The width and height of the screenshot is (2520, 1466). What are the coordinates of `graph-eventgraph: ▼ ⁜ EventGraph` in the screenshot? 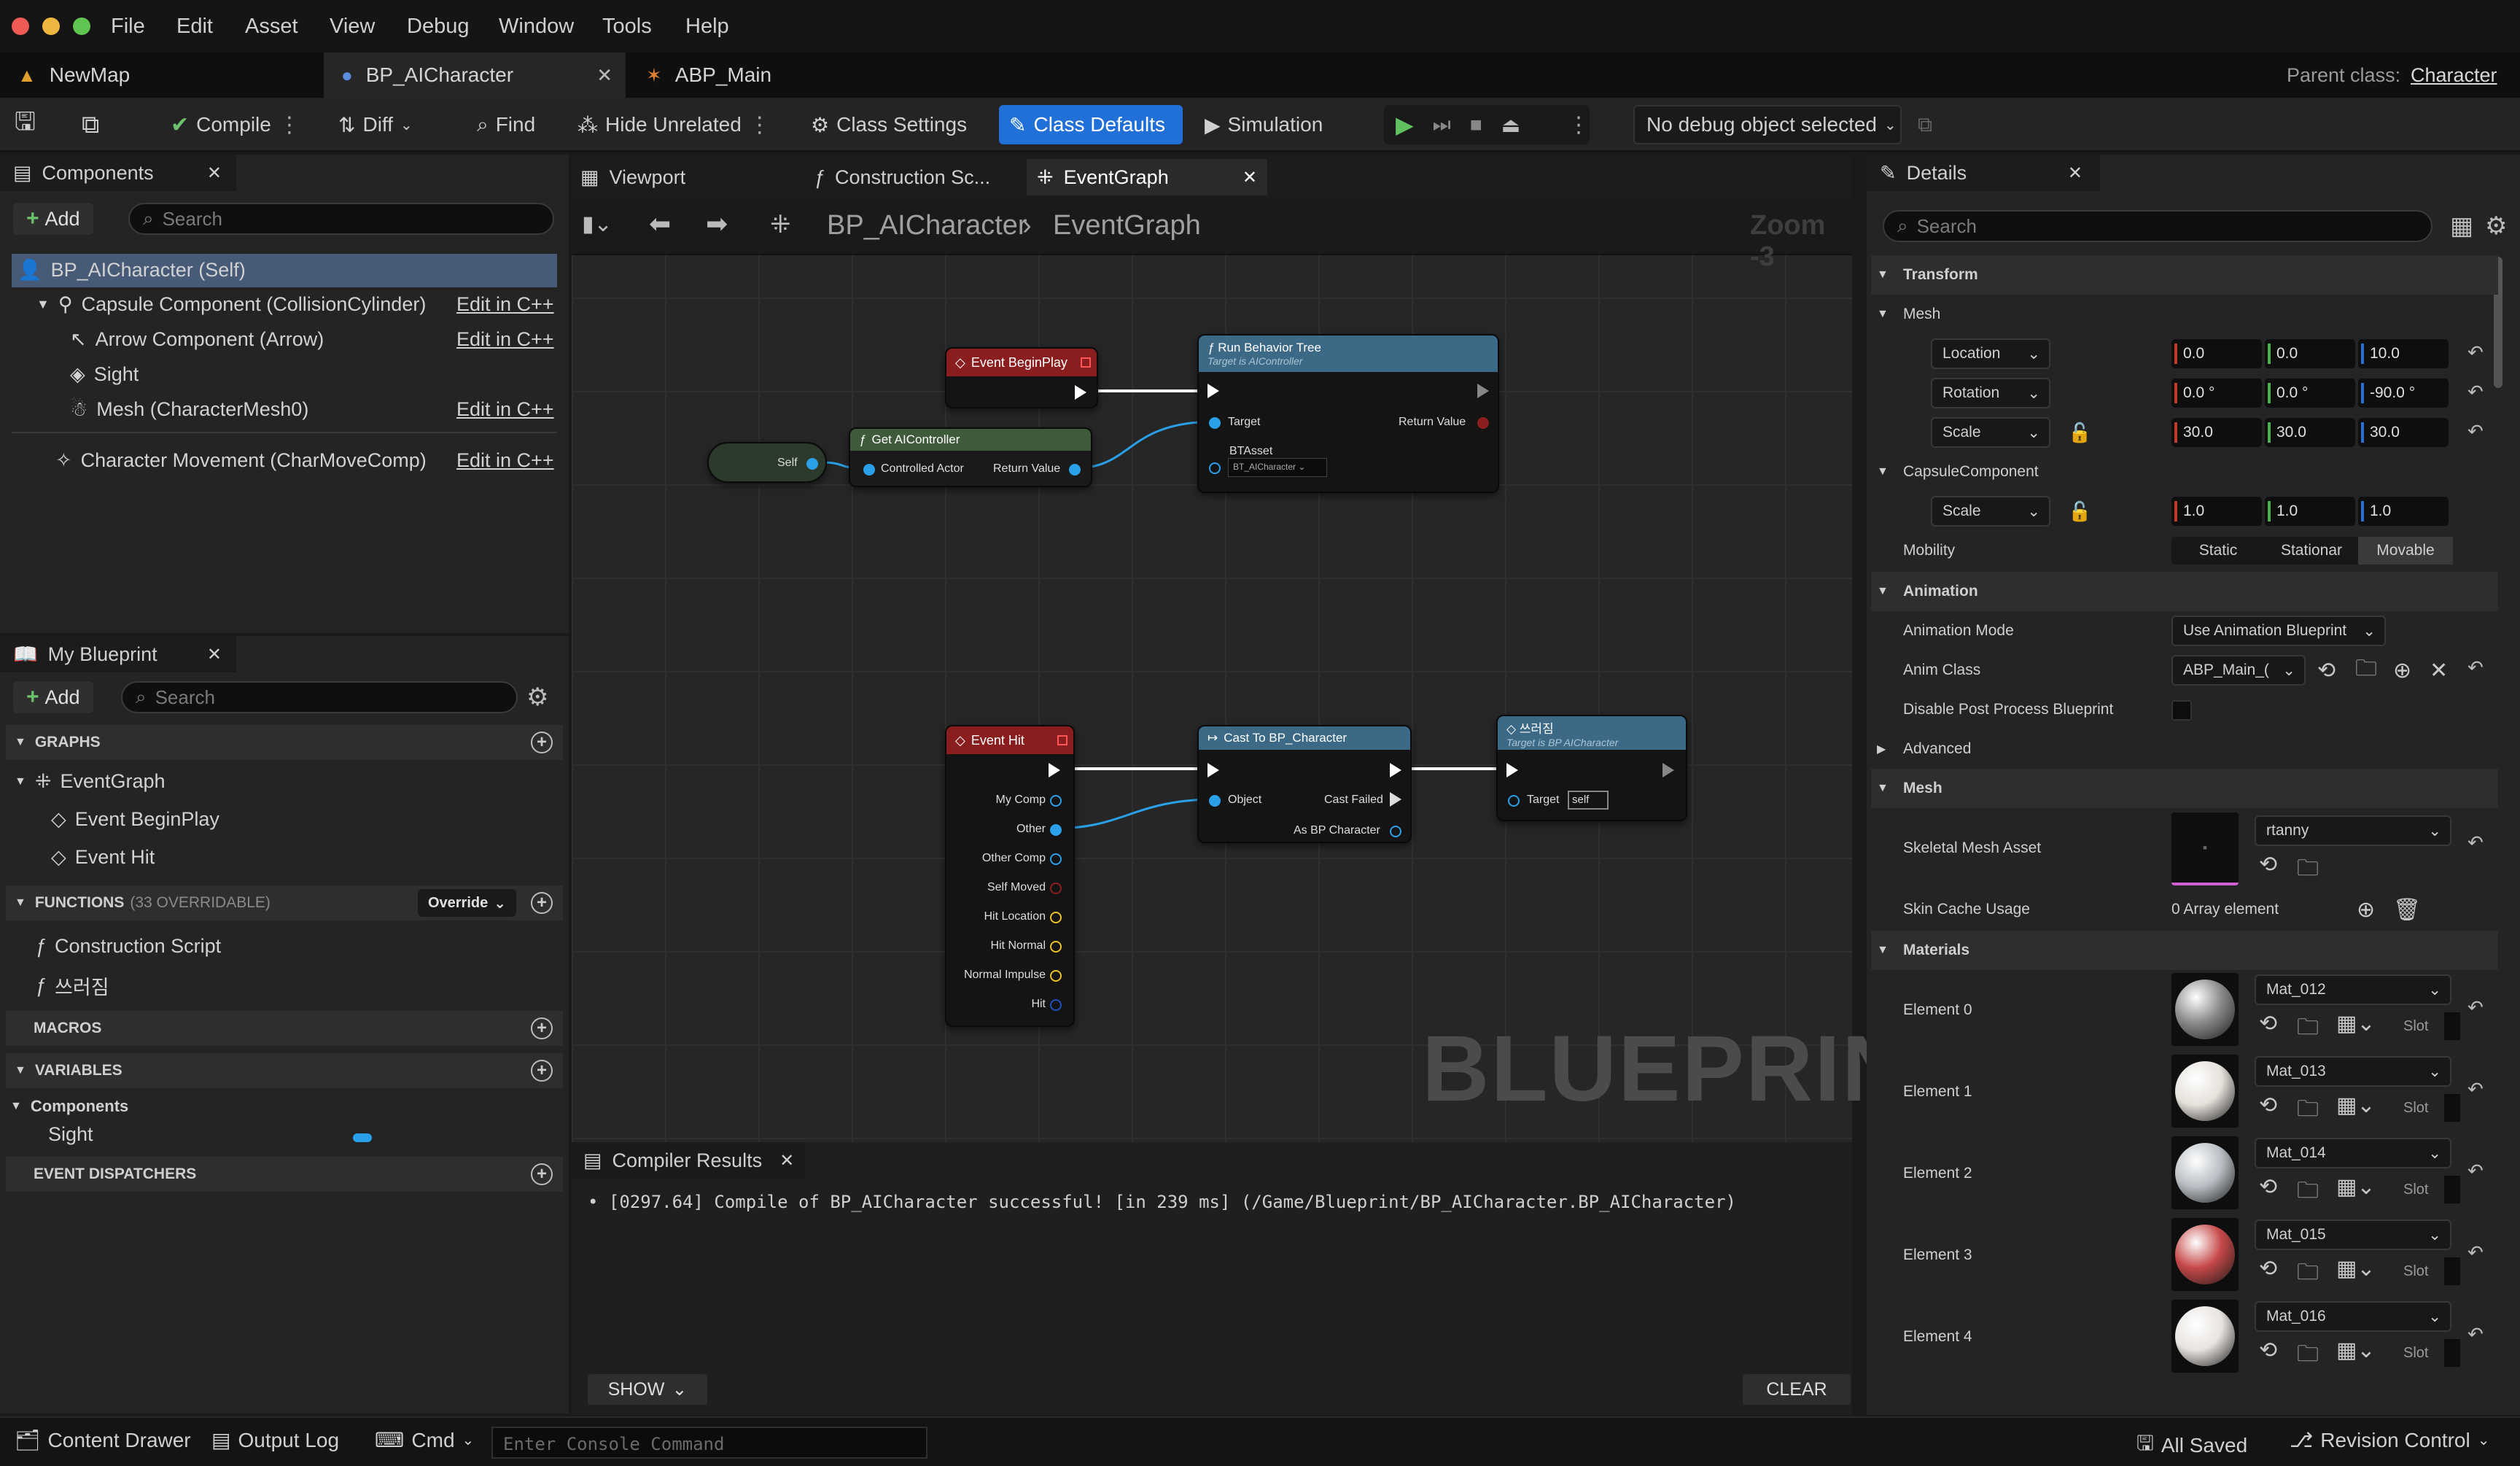 It's located at (90, 782).